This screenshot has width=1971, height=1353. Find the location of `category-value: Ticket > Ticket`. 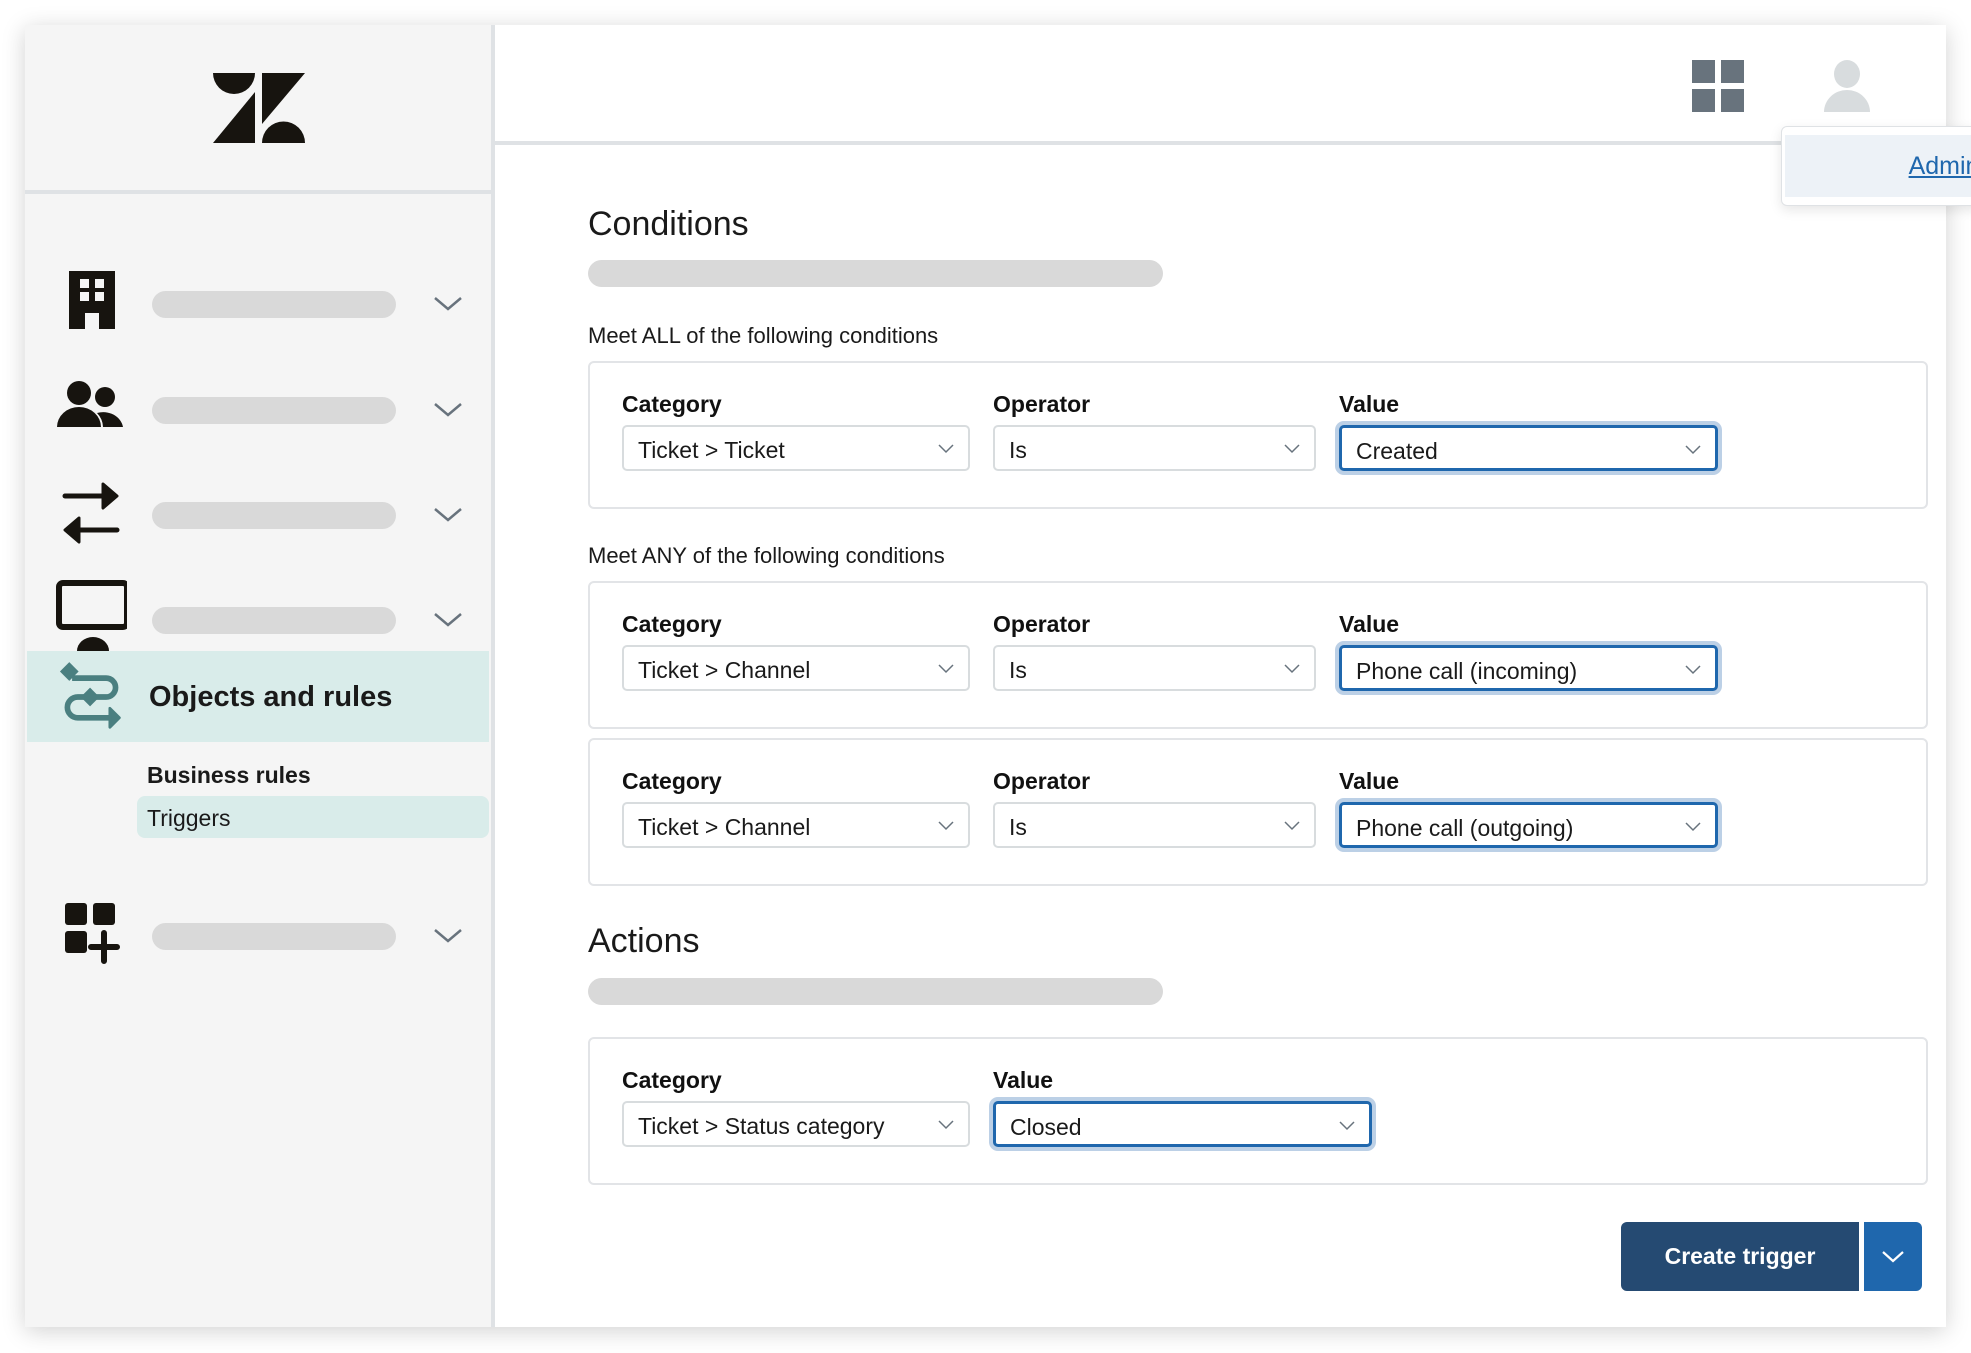

category-value: Ticket > Ticket is located at coordinates (711, 450).